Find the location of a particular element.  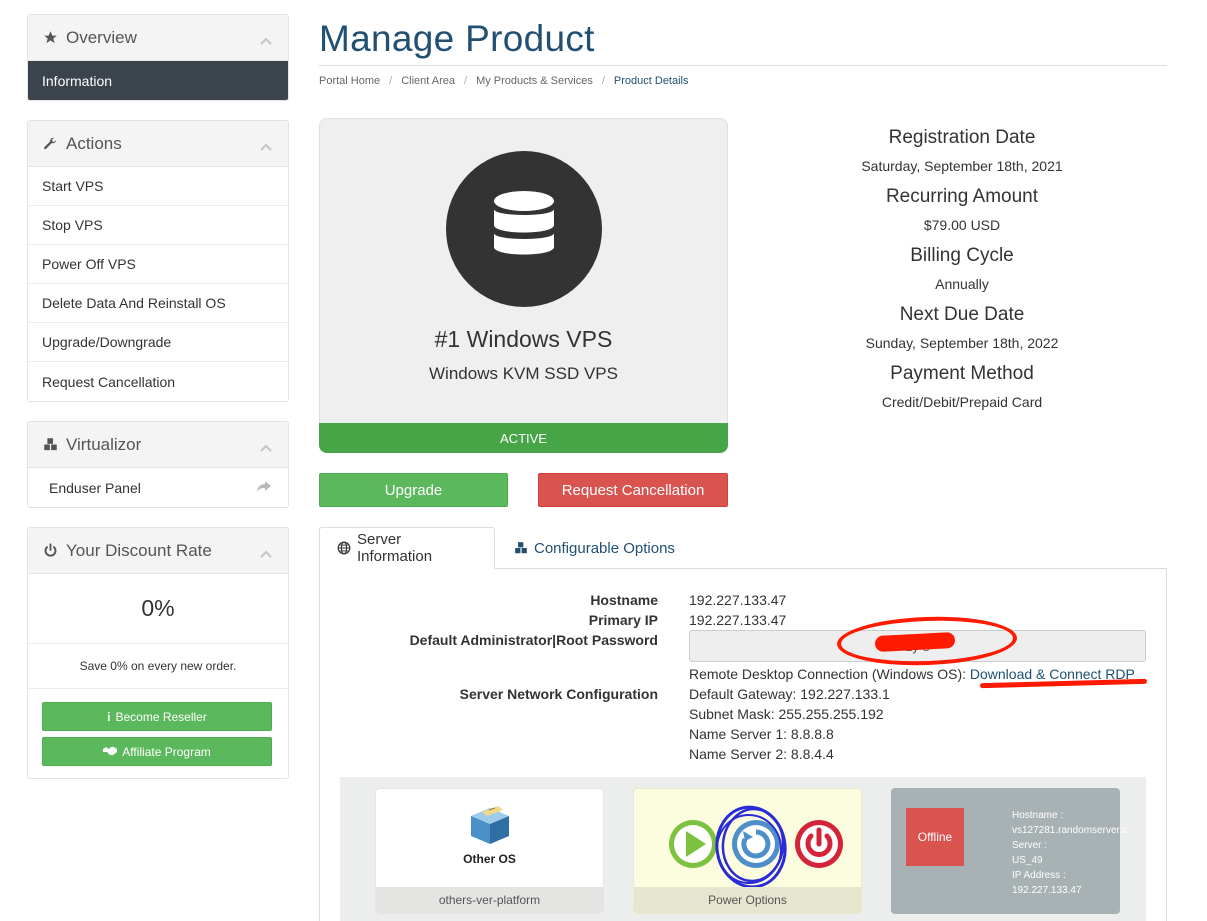

subnet-value: Subnet Mask: 255.255.255.192 is located at coordinates (786, 714).